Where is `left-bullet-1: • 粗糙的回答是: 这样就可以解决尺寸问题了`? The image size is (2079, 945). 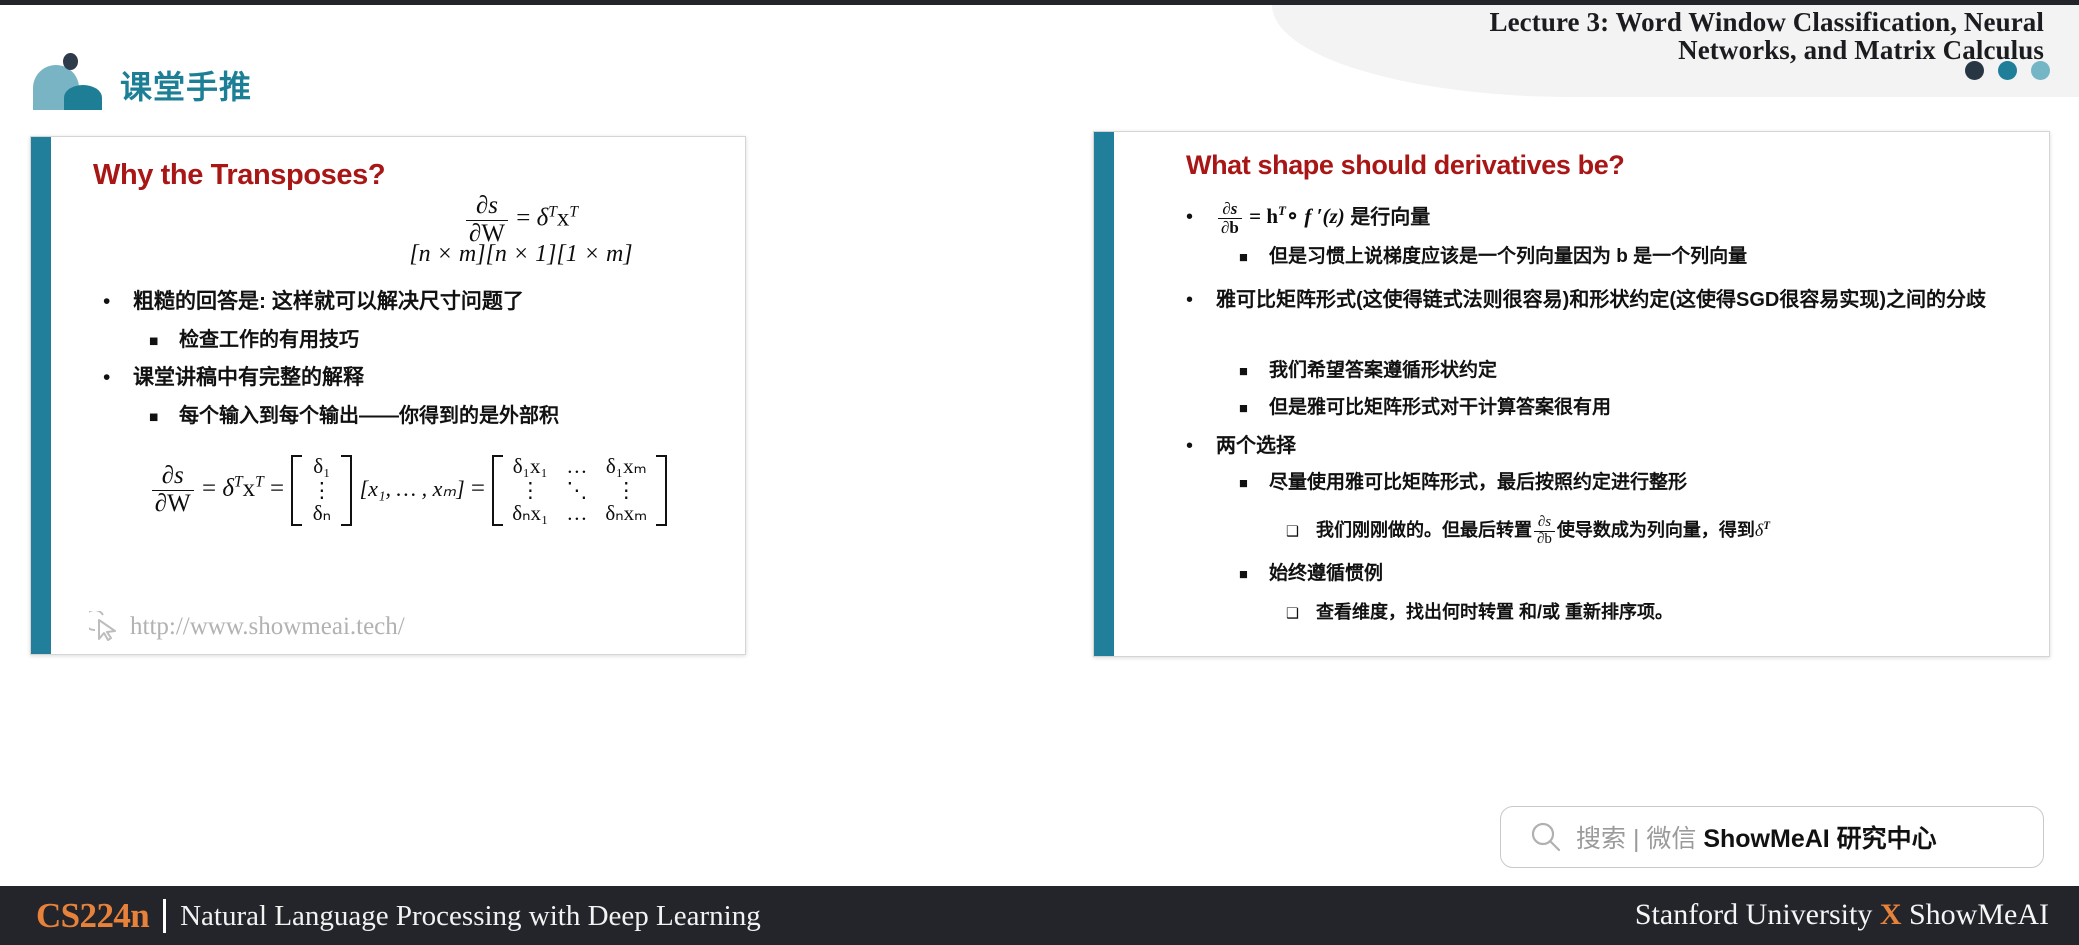
left-bullet-1: • 粗糙的回答是: 这样就可以解决尺寸问题了 is located at coordinates (413, 302).